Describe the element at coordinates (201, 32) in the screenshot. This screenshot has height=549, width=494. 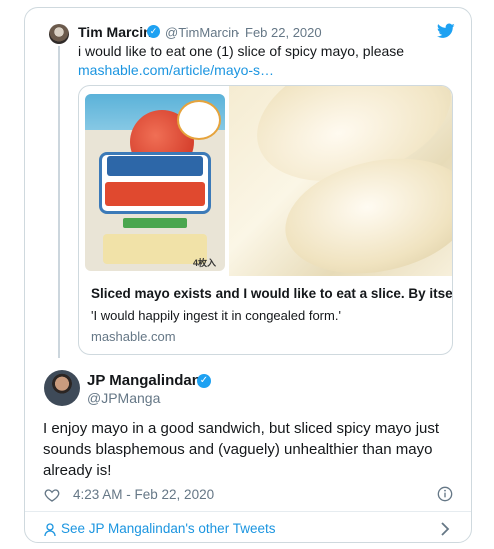
I see `quoted-author-handle: @TimMarcin` at that location.